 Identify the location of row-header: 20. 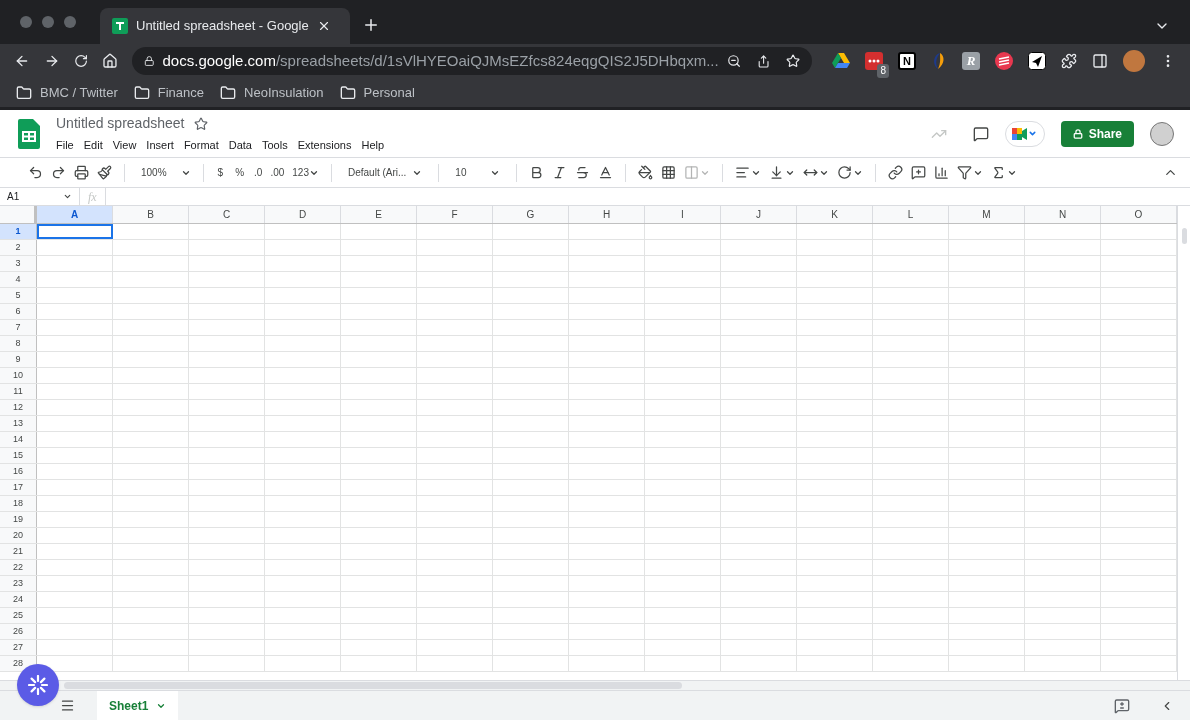
(18, 535).